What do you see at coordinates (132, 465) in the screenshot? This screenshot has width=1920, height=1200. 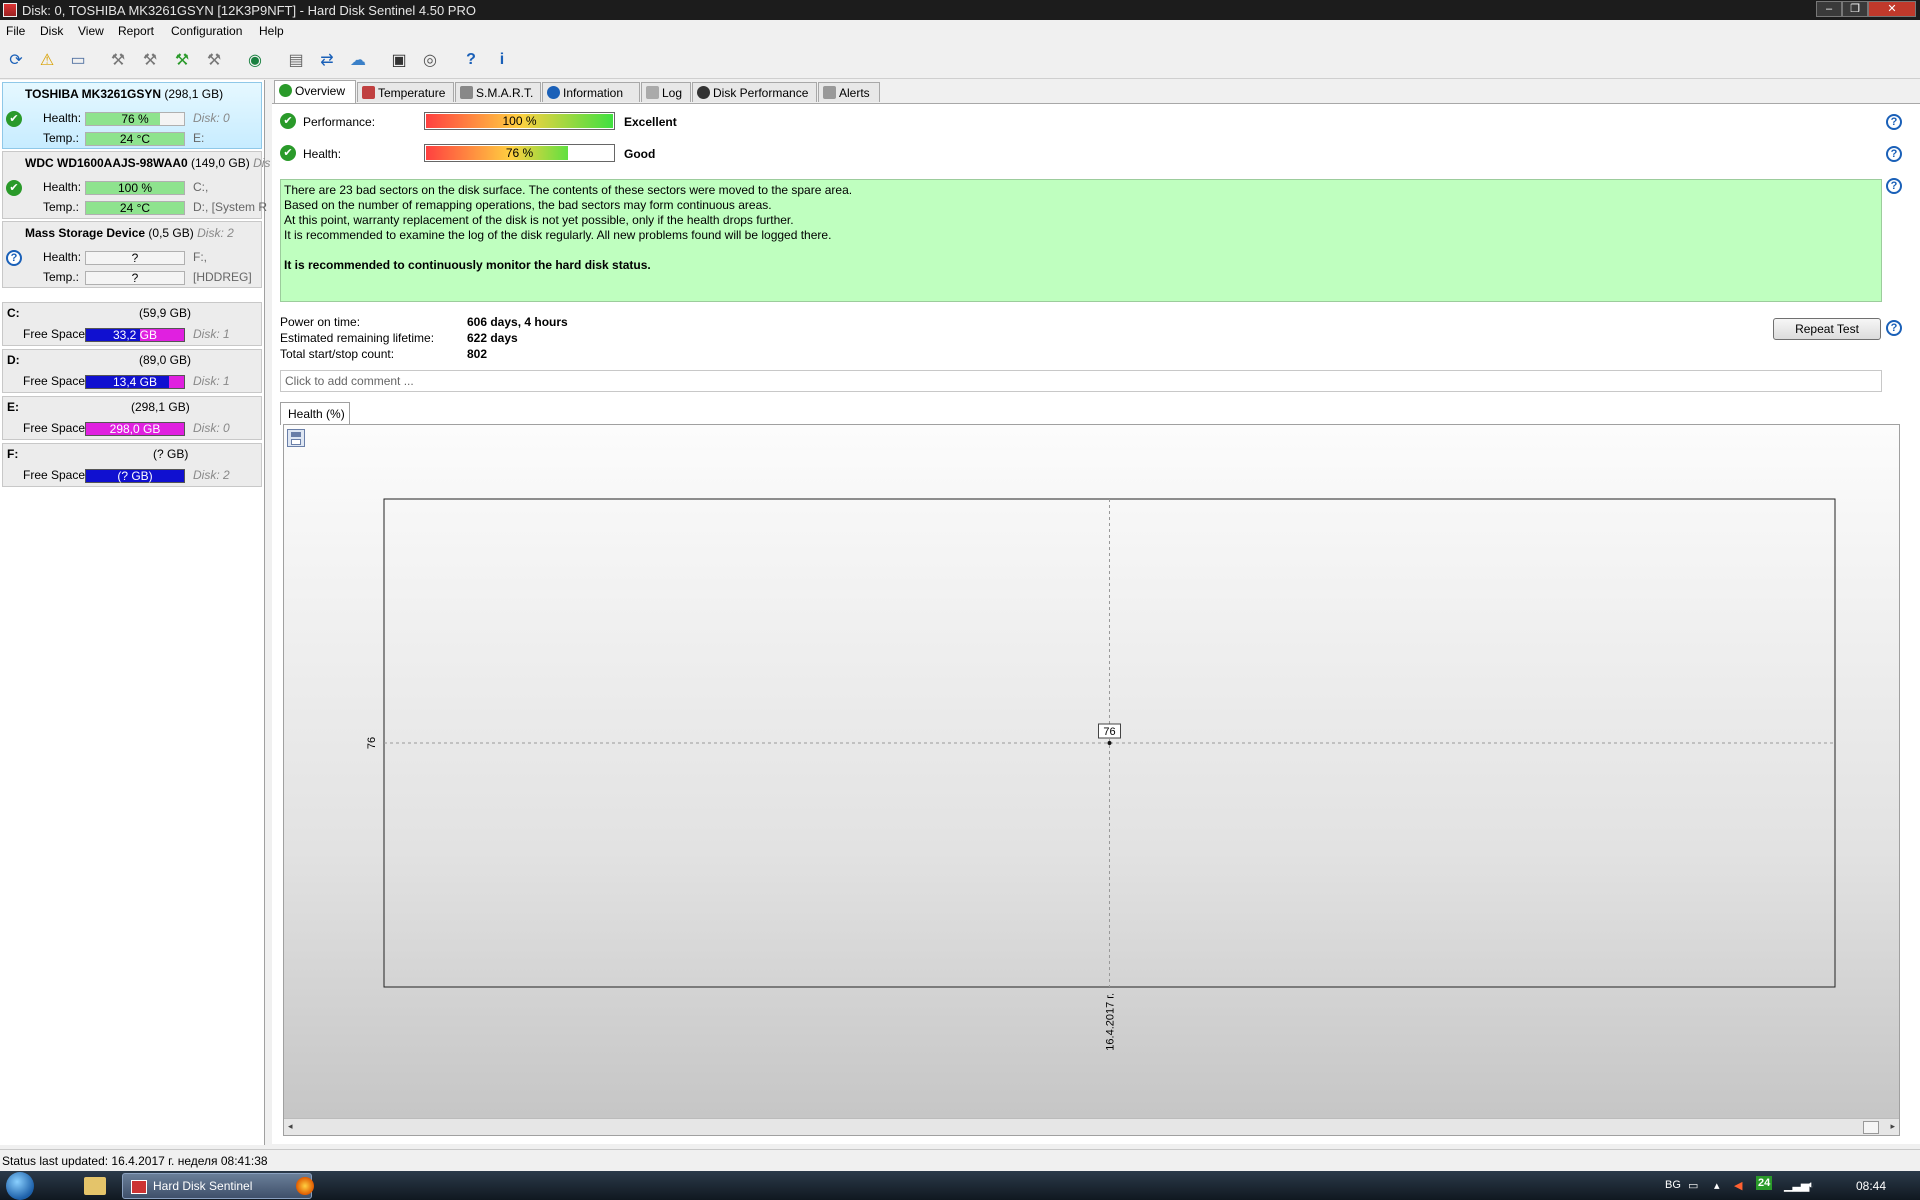 I see `volume-card-f: F: (? GB) Free Space (? GB) Disk: 2` at bounding box center [132, 465].